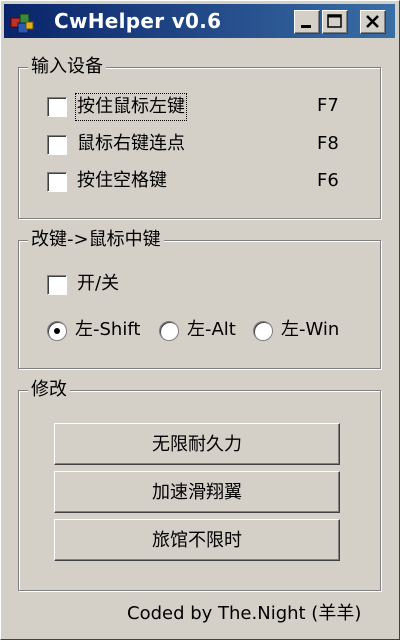  What do you see at coordinates (131, 143) in the screenshot?
I see `checkbox-label: 鼠标右键连点` at bounding box center [131, 143].